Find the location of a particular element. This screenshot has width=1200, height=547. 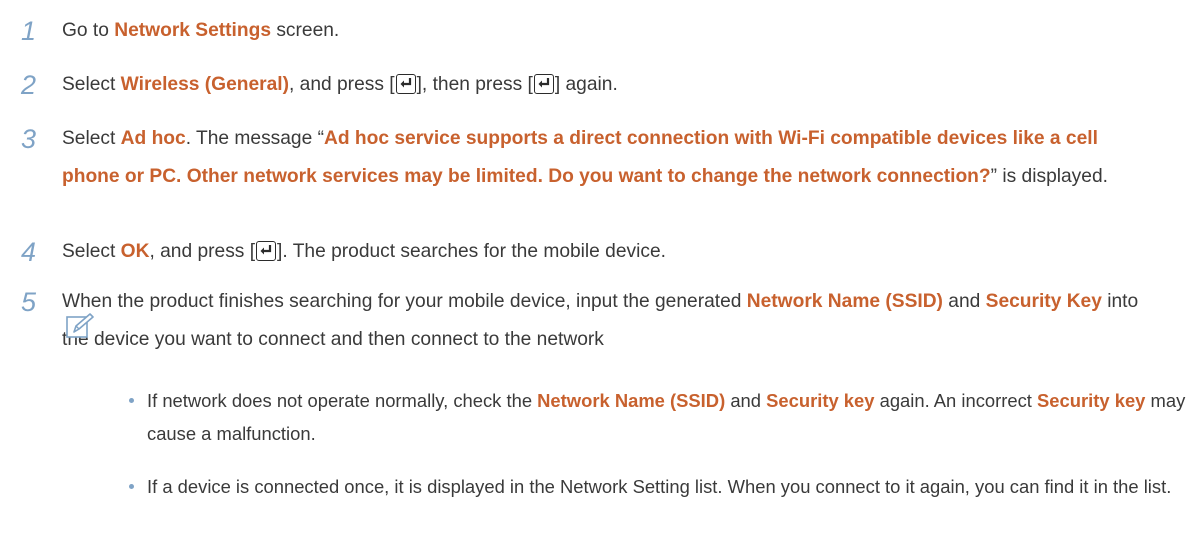

step-text: Go to Network Settings screen. is located at coordinates (622, 31).